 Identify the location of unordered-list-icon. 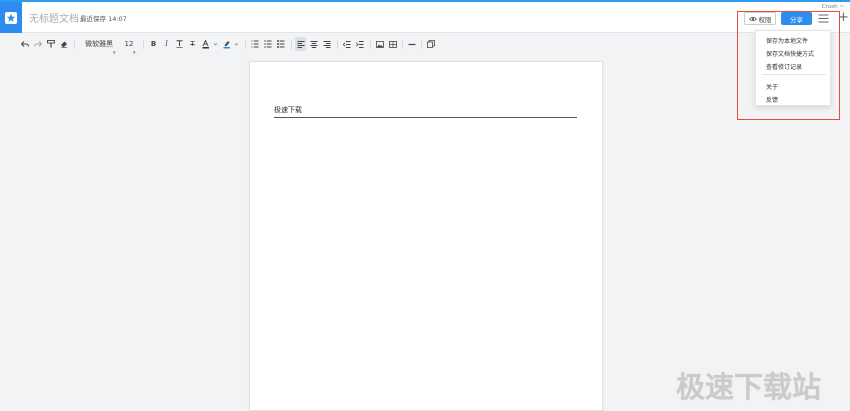
(268, 44).